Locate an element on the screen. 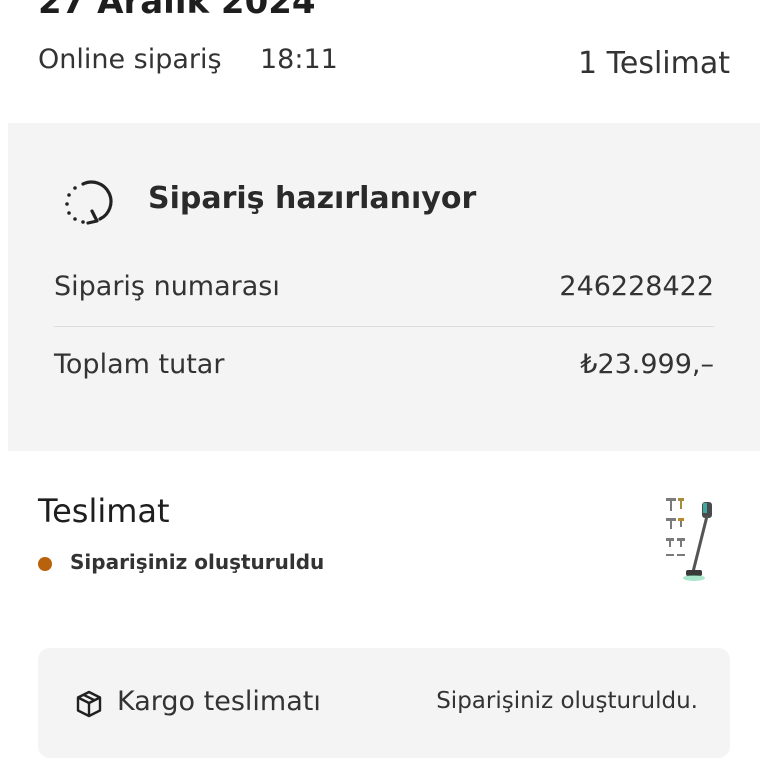  order-date-heading: 27 Aralık 2024 is located at coordinates (177, 11).